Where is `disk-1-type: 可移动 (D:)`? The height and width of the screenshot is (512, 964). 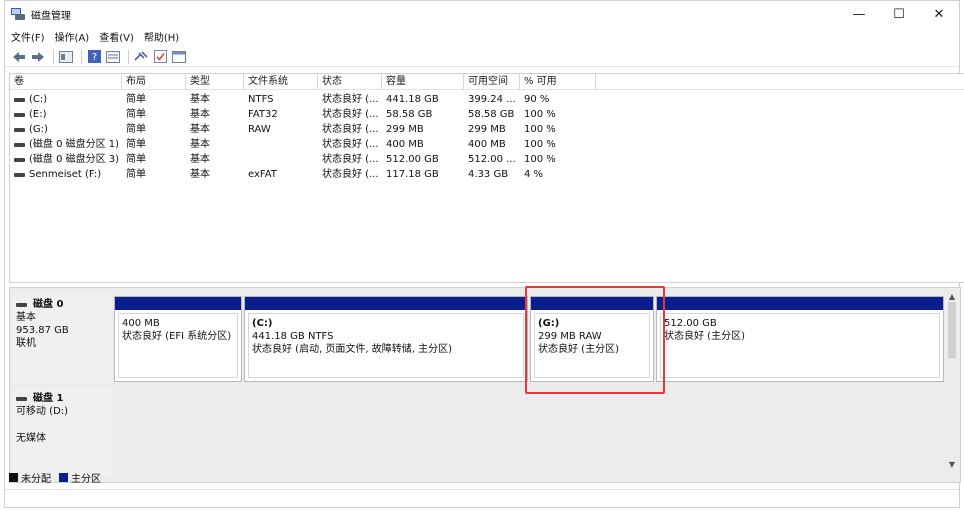
disk-1-type: 可移动 (D:) is located at coordinates (42, 411).